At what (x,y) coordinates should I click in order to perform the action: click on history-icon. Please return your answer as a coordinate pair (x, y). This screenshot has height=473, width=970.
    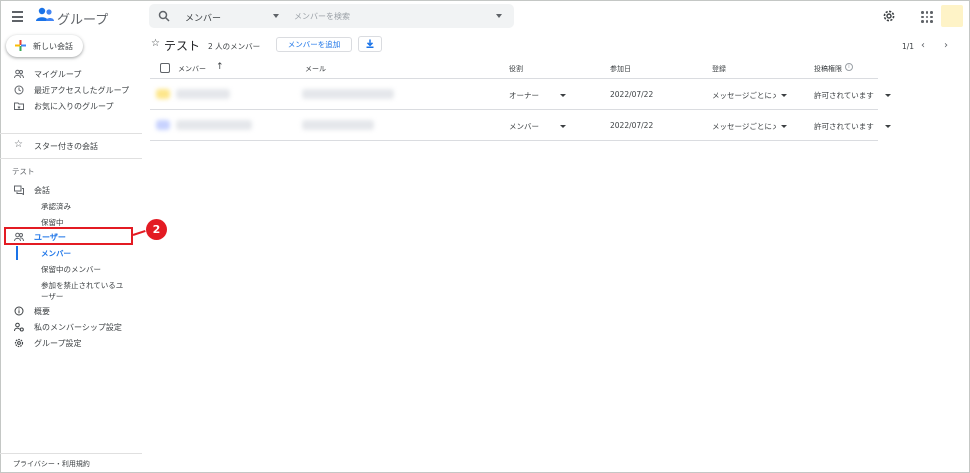
    Looking at the image, I should click on (19, 90).